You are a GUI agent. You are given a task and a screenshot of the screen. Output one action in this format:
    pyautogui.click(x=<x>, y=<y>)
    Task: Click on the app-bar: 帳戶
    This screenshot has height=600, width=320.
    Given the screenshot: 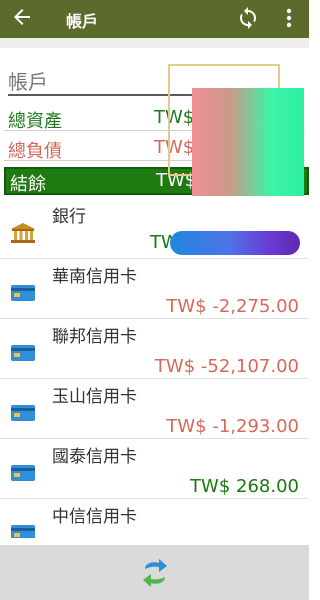 What is the action you would take?
    pyautogui.click(x=154, y=19)
    